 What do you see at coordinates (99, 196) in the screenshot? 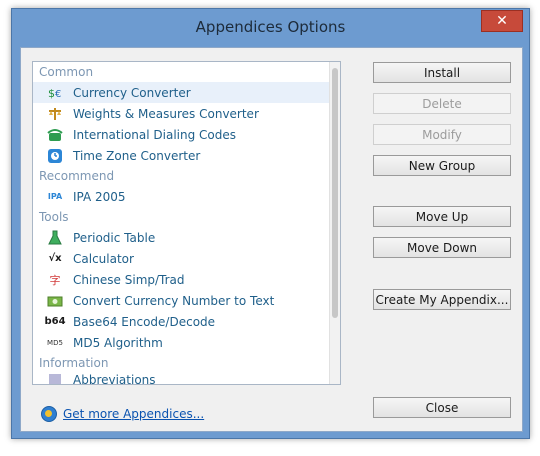
I see `list-item-label: IPA 2005` at bounding box center [99, 196].